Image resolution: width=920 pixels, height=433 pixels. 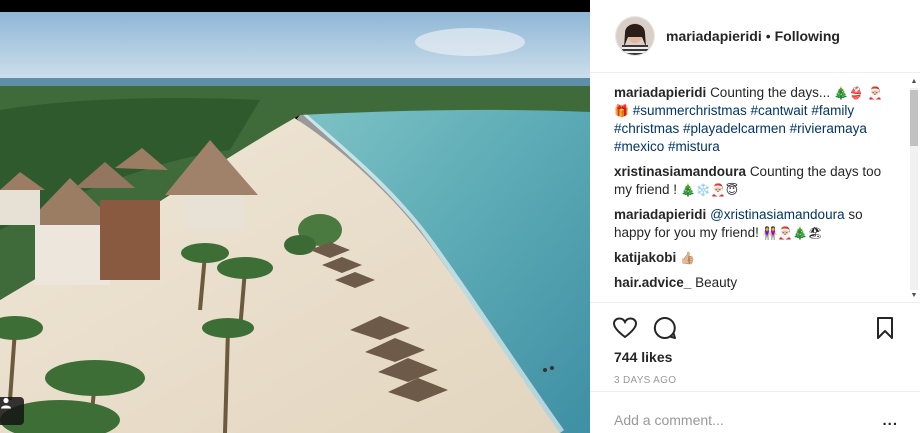 I want to click on save-button, so click(x=885, y=328).